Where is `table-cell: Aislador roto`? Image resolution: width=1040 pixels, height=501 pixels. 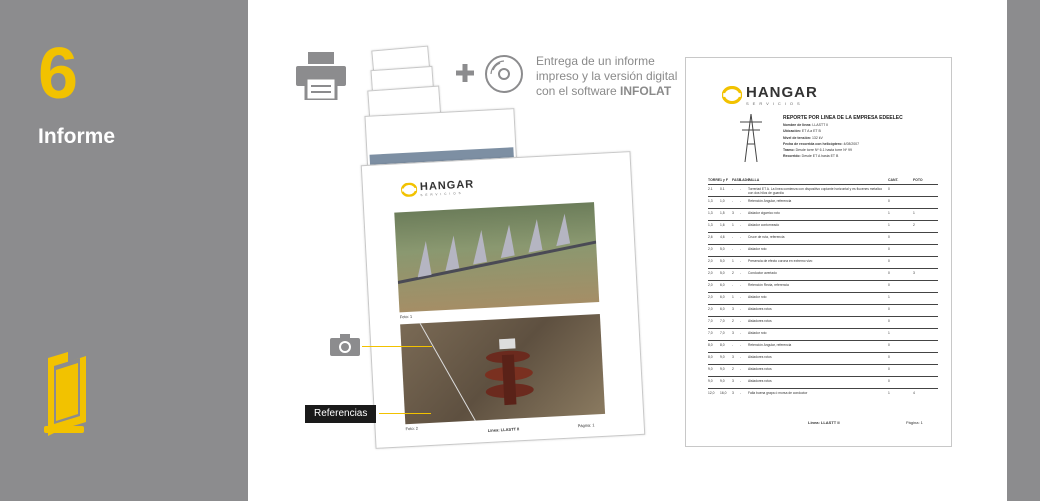
table-cell: Aislador roto is located at coordinates (757, 333).